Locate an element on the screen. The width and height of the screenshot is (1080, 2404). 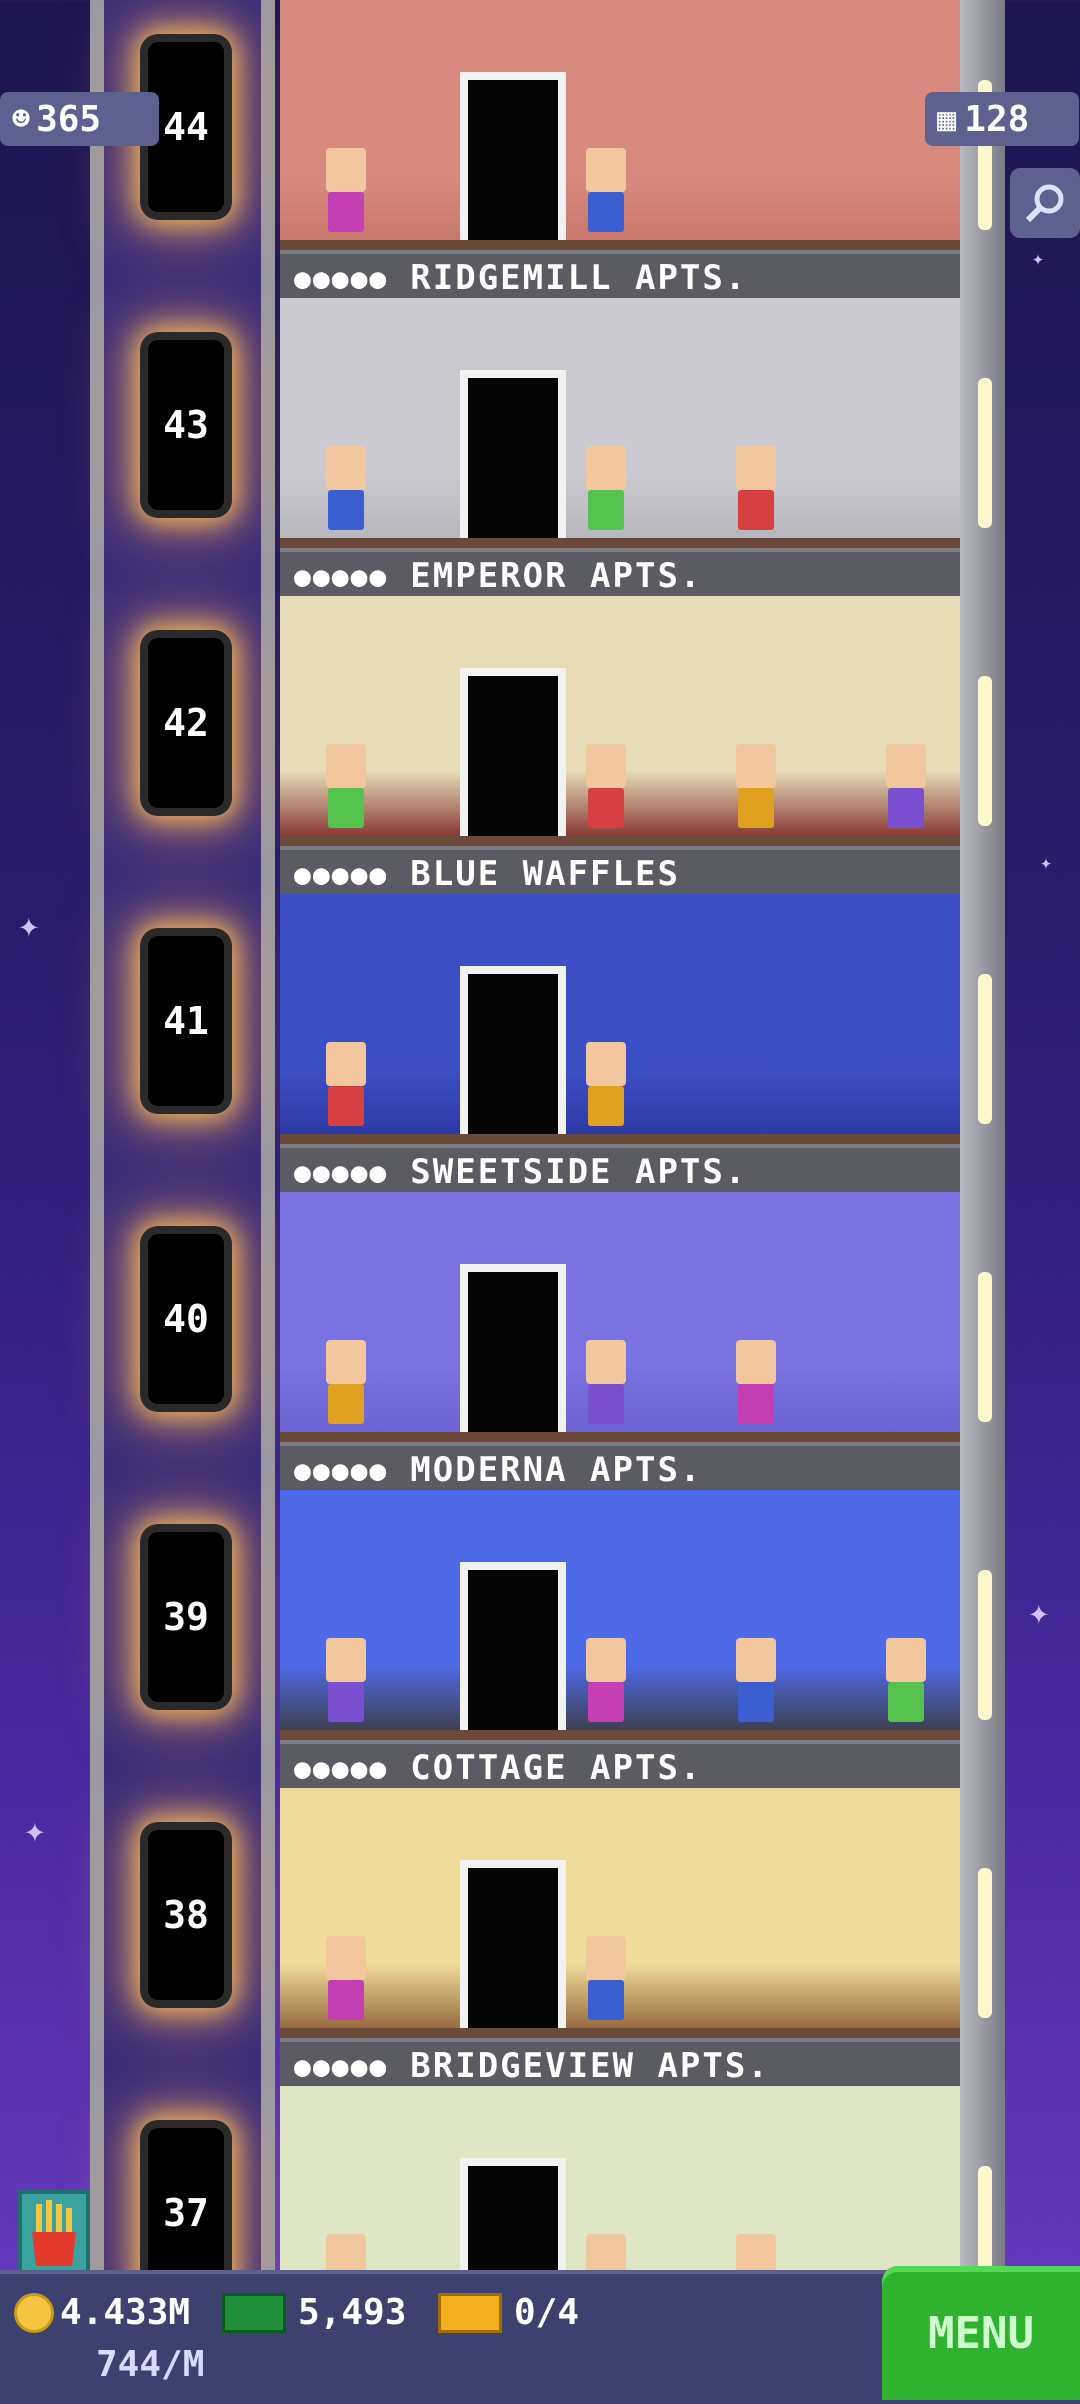
floor-name: BRIDGEVIEW APTS. is located at coordinates (590, 2066).